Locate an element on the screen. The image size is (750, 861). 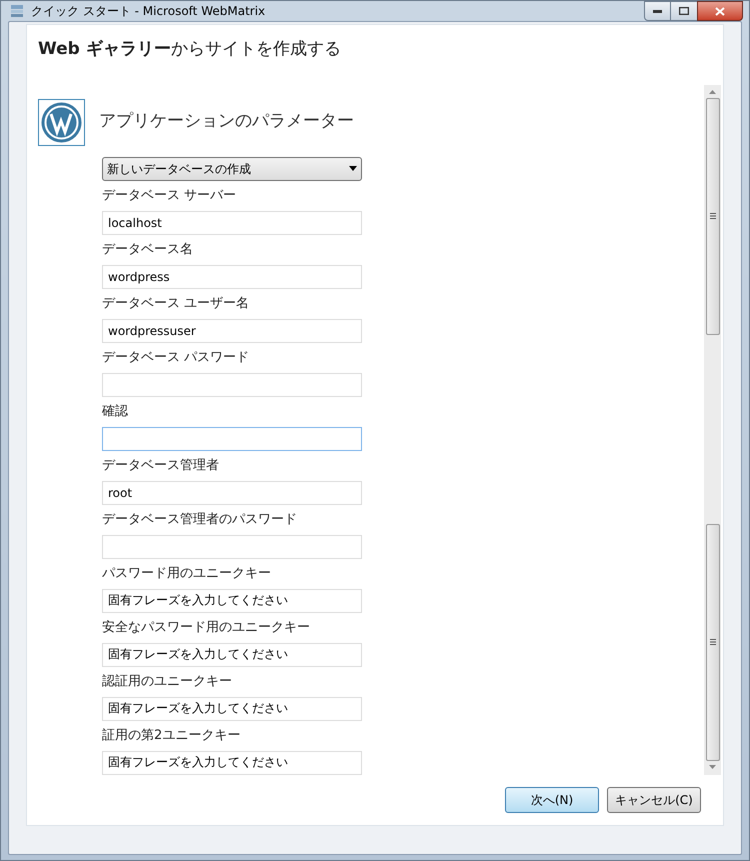
field-label: 確認 is located at coordinates (115, 411).